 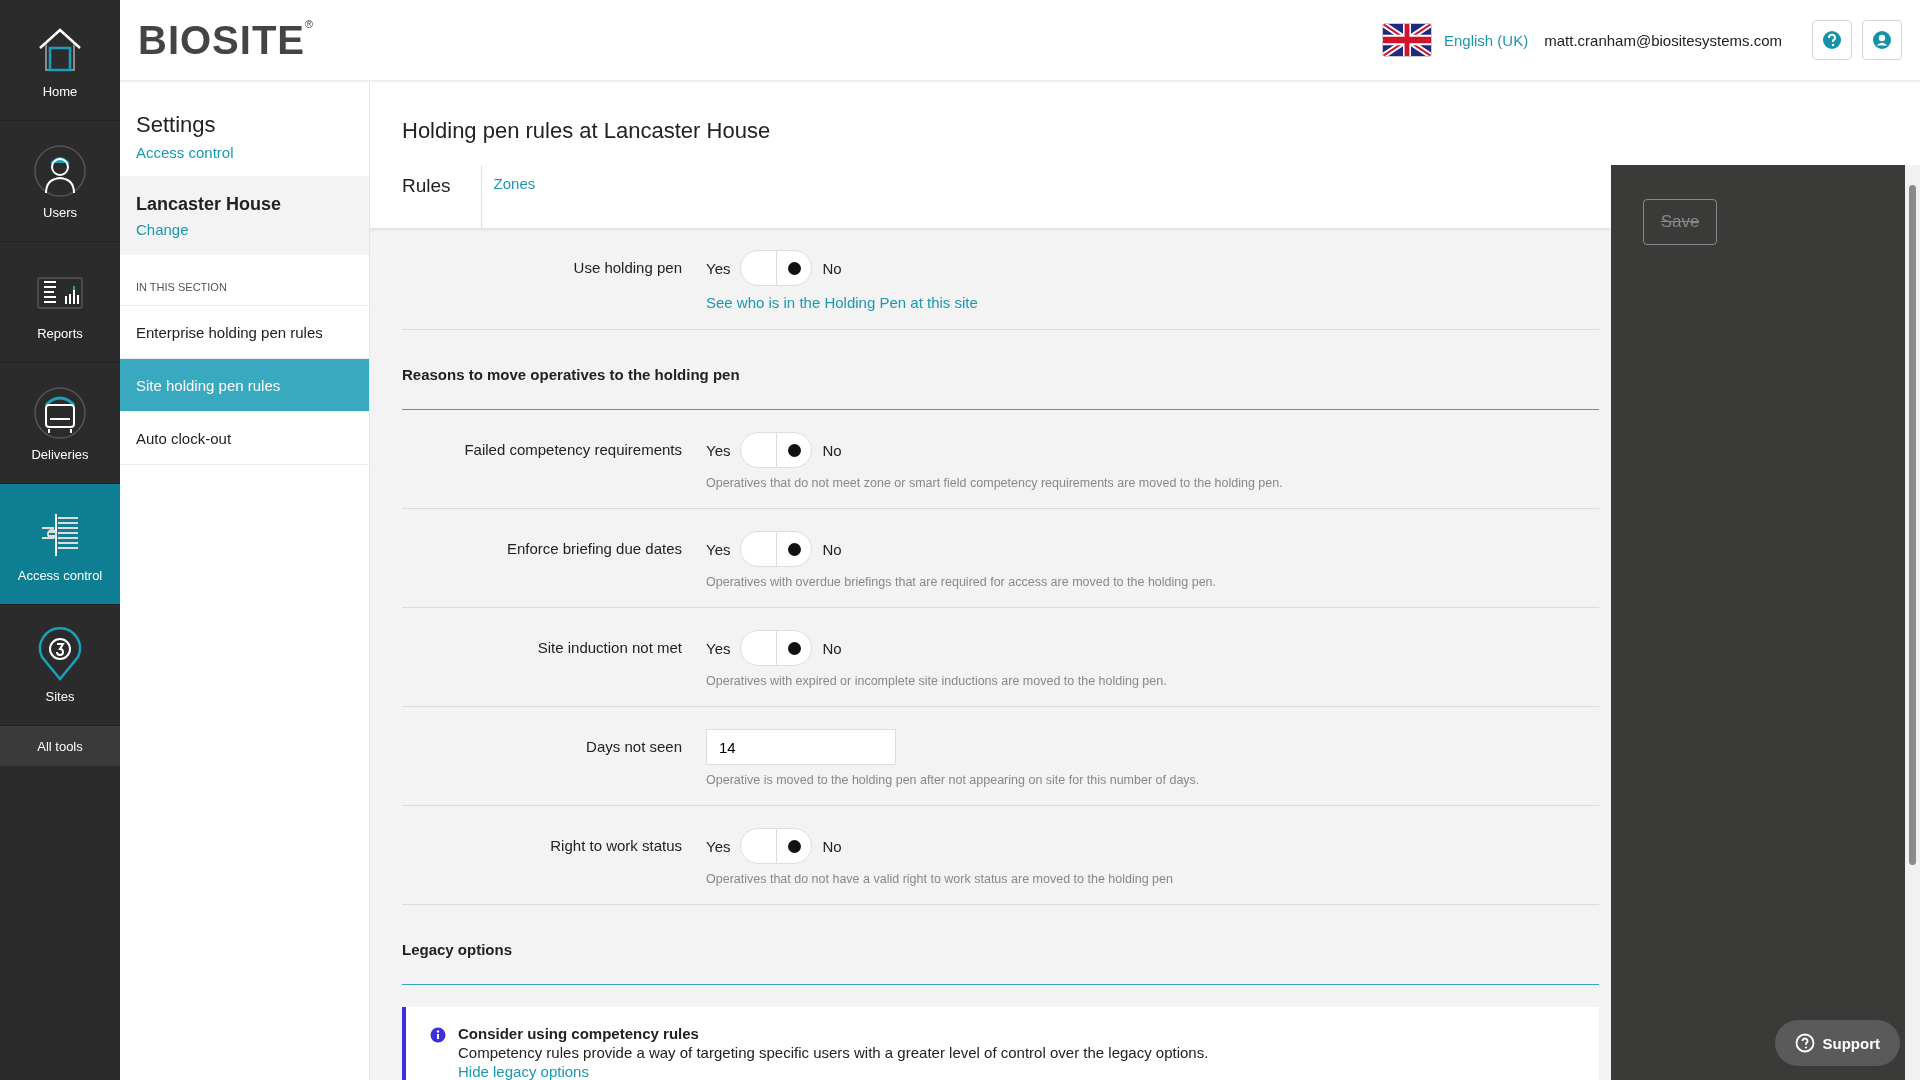 What do you see at coordinates (1837, 1043) in the screenshot?
I see `support-button: Support` at bounding box center [1837, 1043].